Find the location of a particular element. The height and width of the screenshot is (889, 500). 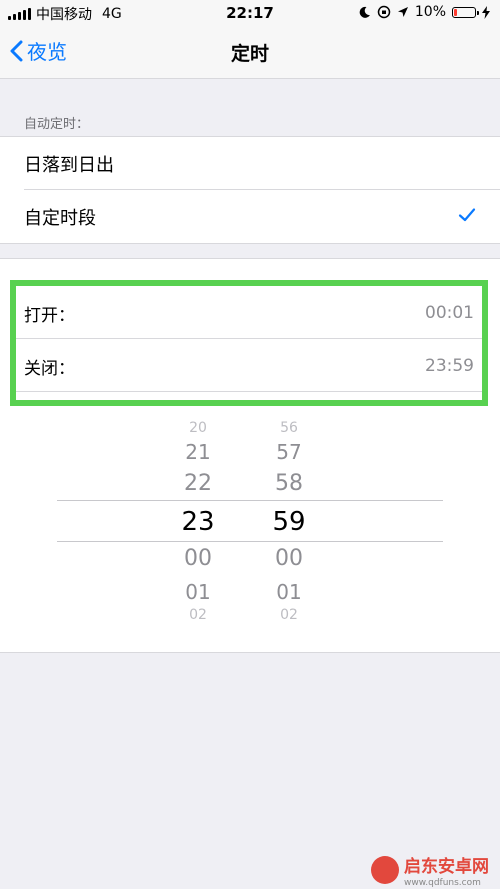

battery-percent: 10% is located at coordinates (430, 12).